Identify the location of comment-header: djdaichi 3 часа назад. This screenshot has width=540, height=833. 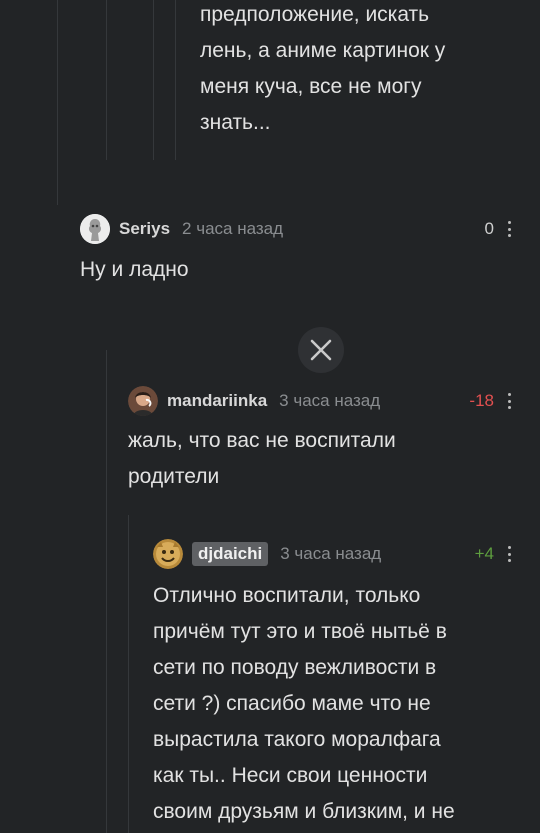
(267, 554).